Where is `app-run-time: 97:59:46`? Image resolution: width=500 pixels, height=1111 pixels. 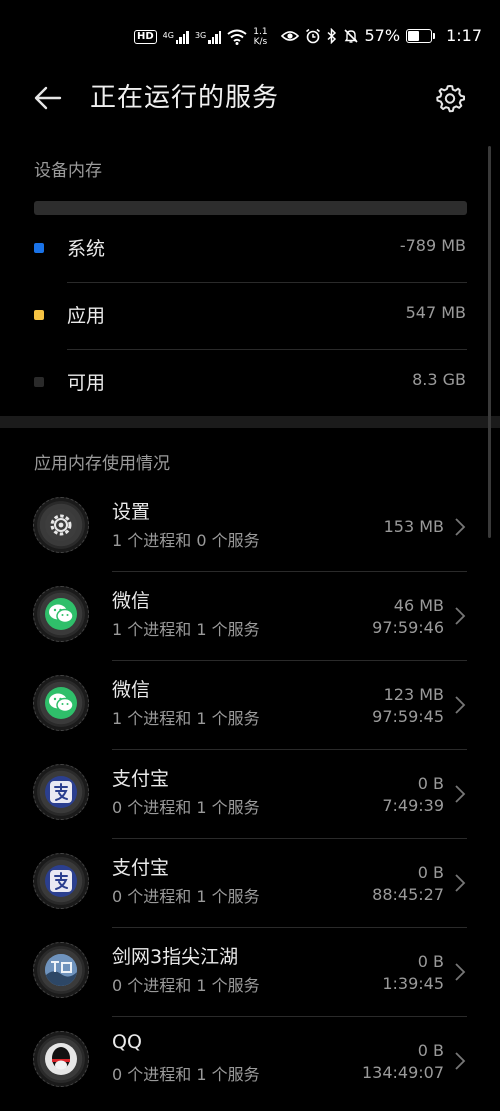
app-run-time: 97:59:46 is located at coordinates (408, 627).